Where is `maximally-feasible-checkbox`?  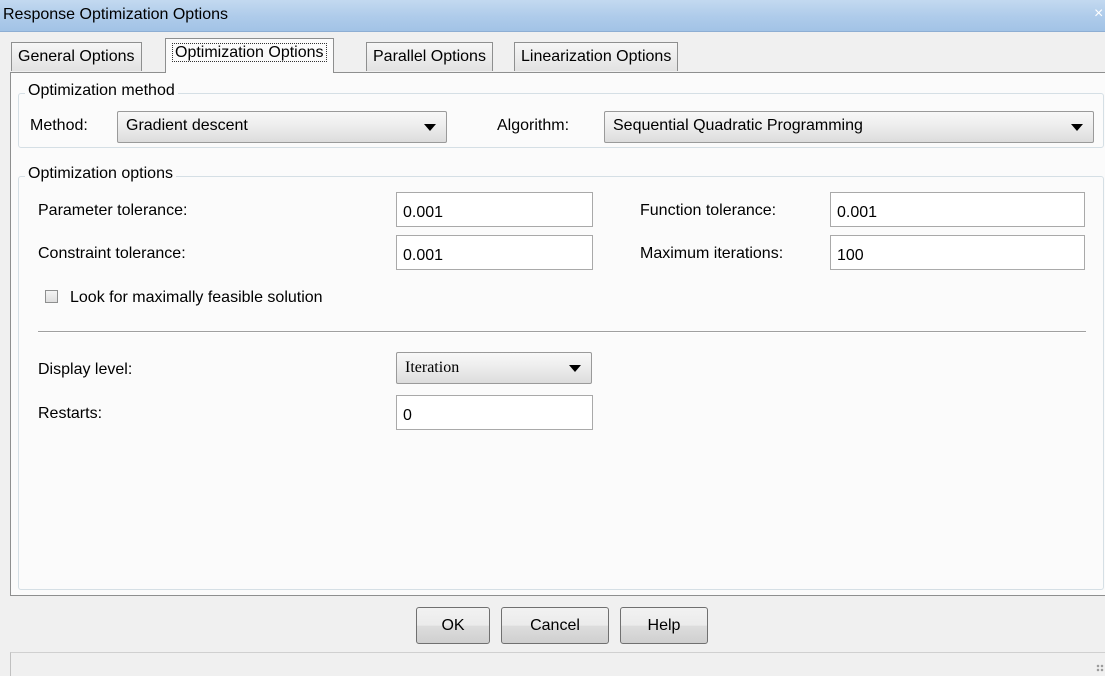
maximally-feasible-checkbox is located at coordinates (51, 296).